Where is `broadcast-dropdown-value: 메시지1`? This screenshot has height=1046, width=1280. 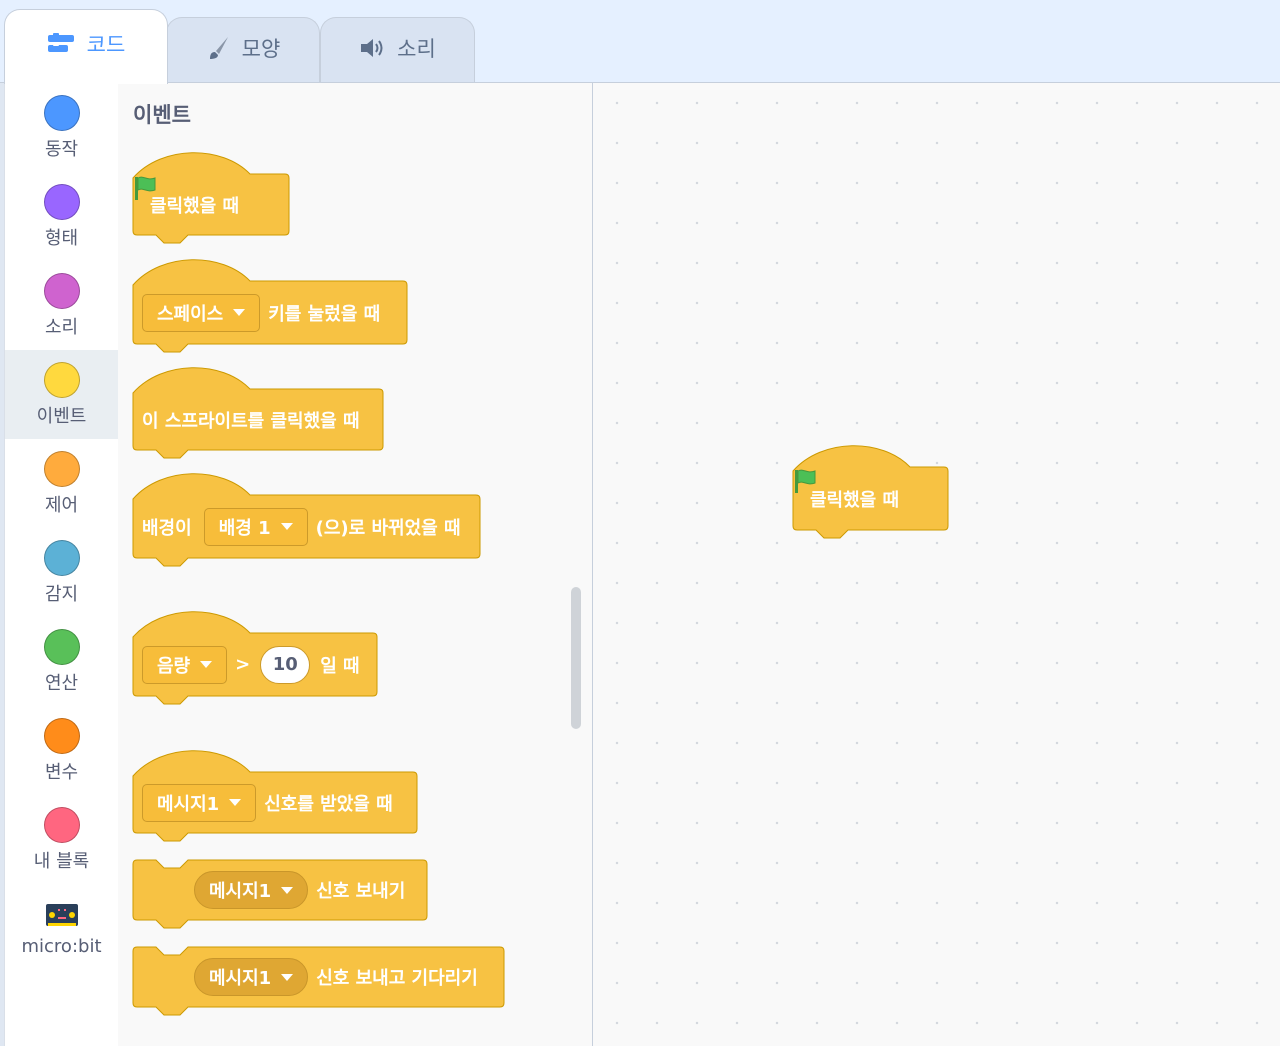 broadcast-dropdown-value: 메시지1 is located at coordinates (240, 891).